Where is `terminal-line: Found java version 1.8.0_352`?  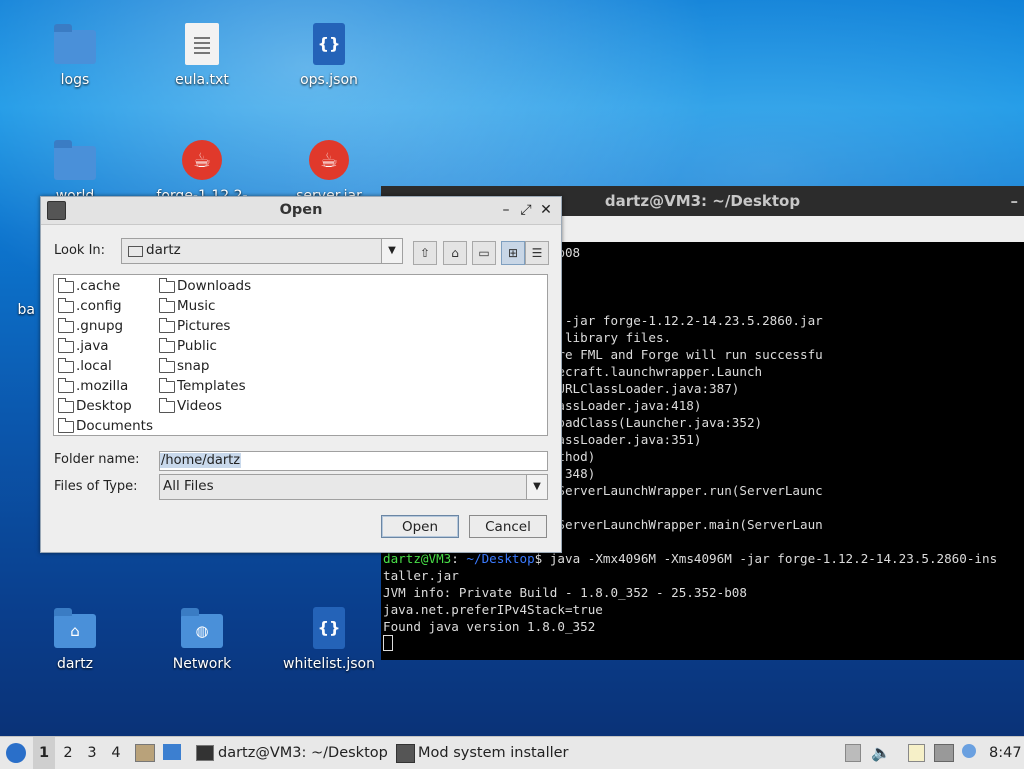
terminal-line: Found java version 1.8.0_352 is located at coordinates (489, 626).